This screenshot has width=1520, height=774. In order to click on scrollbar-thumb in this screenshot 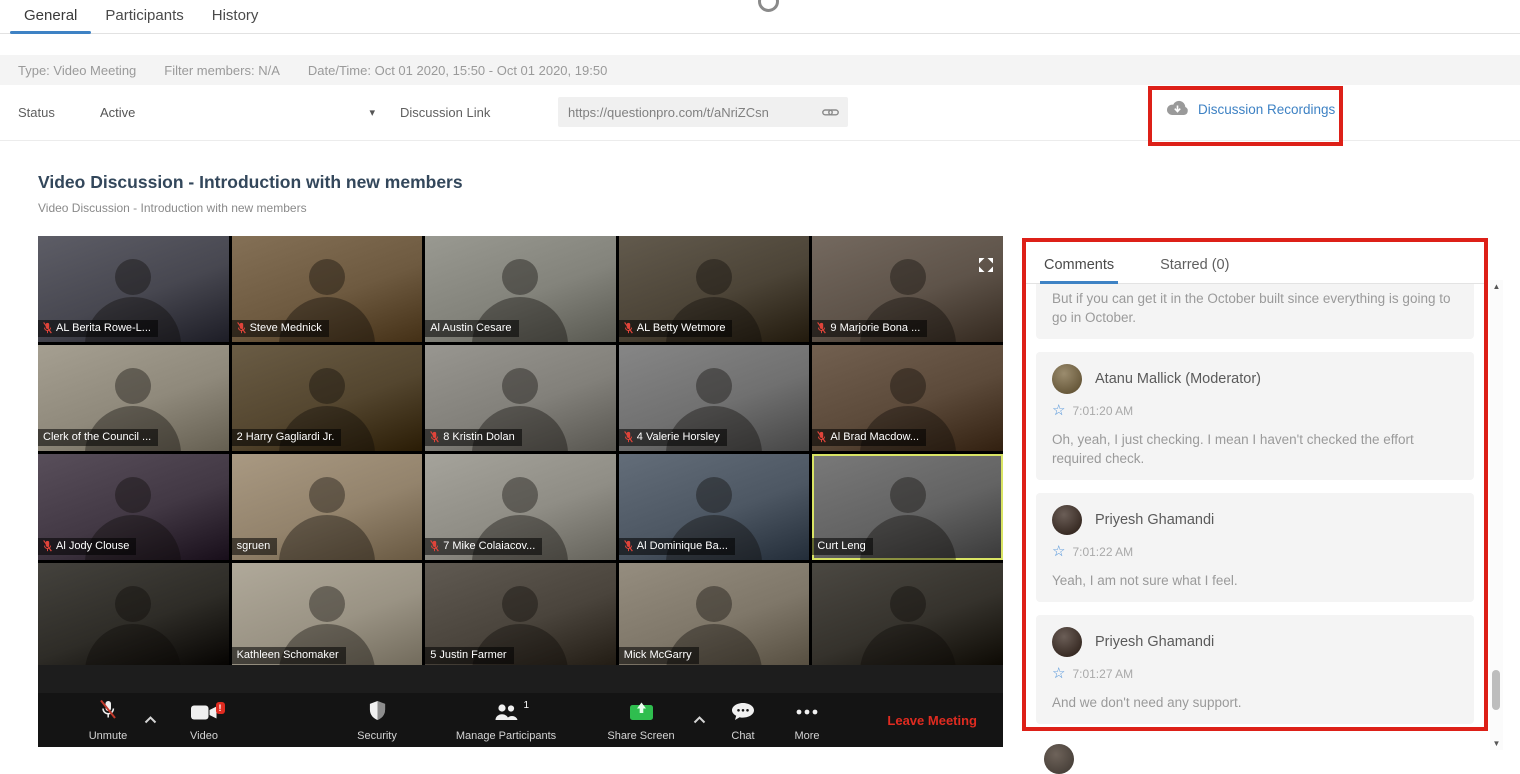, I will do `click(1496, 690)`.